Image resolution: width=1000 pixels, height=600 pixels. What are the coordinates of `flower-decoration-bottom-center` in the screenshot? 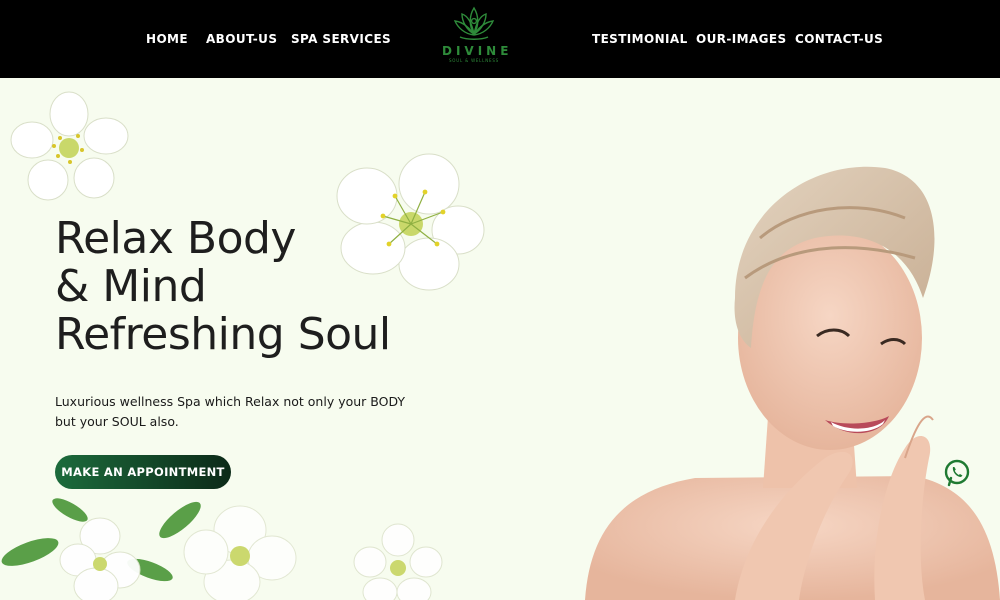 It's located at (398, 561).